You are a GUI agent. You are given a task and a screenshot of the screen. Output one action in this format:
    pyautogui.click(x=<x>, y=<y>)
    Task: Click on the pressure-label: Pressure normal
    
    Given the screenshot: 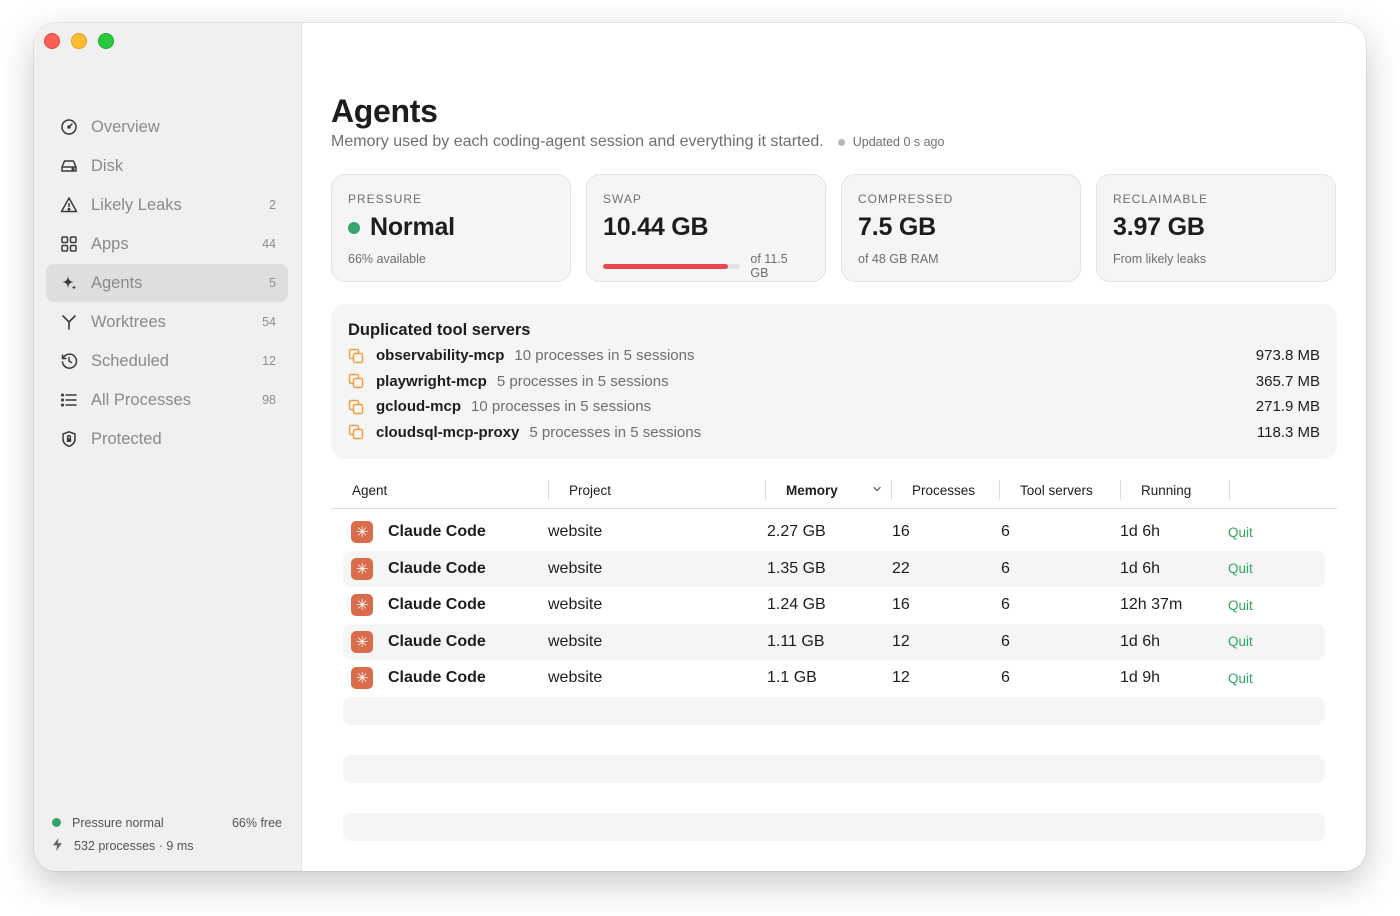 What is the action you would take?
    pyautogui.click(x=118, y=822)
    